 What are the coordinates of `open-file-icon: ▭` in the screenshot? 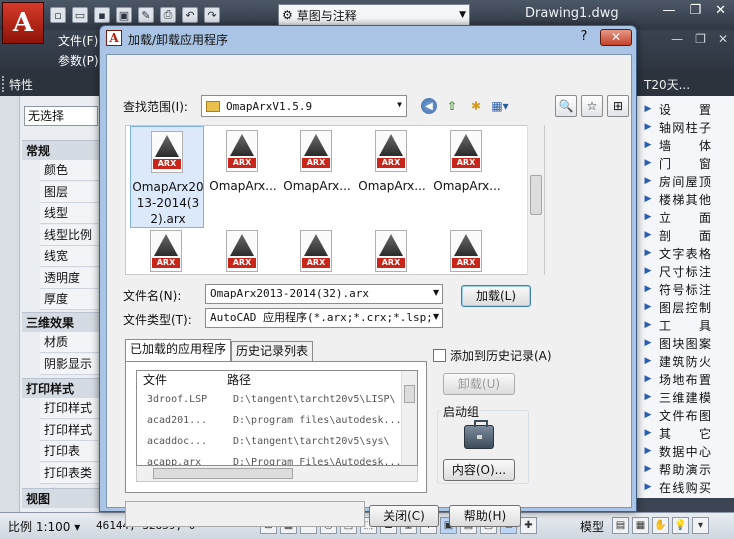 It's located at (80, 15).